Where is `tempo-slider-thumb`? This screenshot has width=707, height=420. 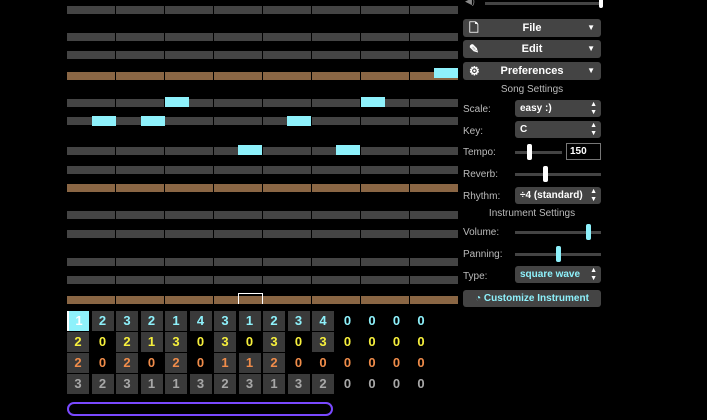 tempo-slider-thumb is located at coordinates (530, 152).